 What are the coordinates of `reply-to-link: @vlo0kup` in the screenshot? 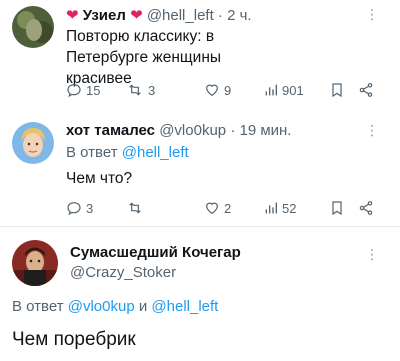 It's located at (101, 306).